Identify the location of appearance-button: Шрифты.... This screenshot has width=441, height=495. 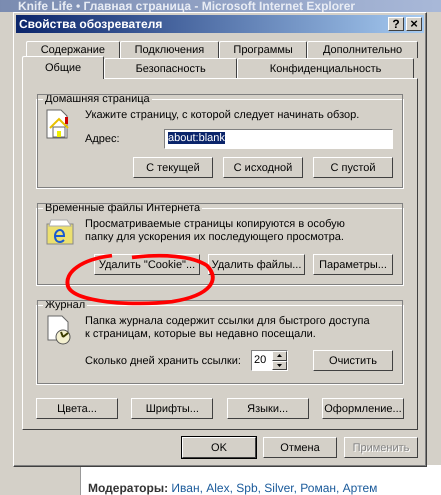
(172, 408).